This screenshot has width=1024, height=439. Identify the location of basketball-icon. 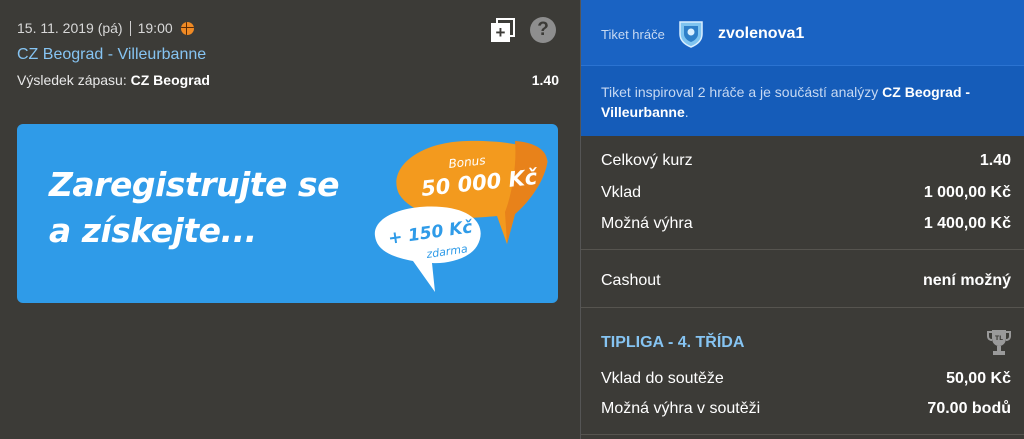
(187, 28).